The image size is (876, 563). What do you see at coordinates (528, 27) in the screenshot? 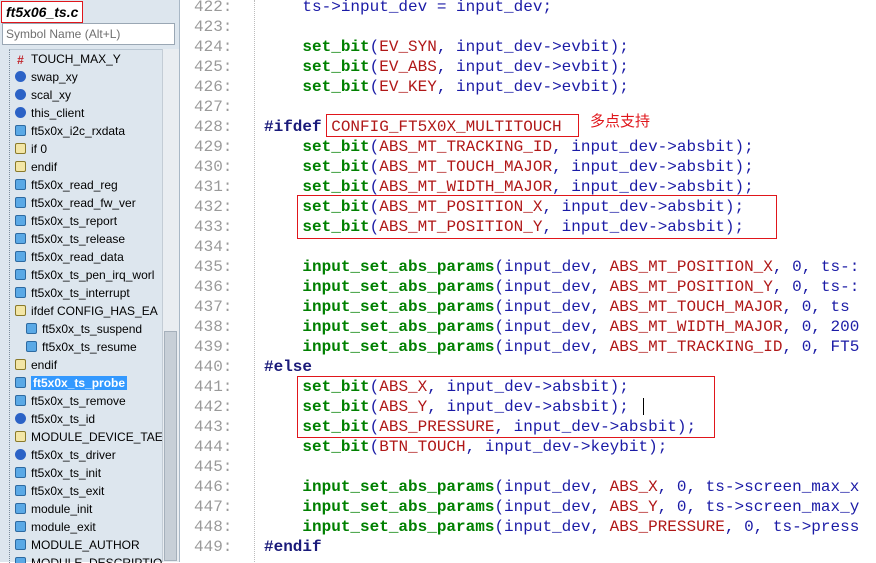
I see `code-line: 423:` at bounding box center [528, 27].